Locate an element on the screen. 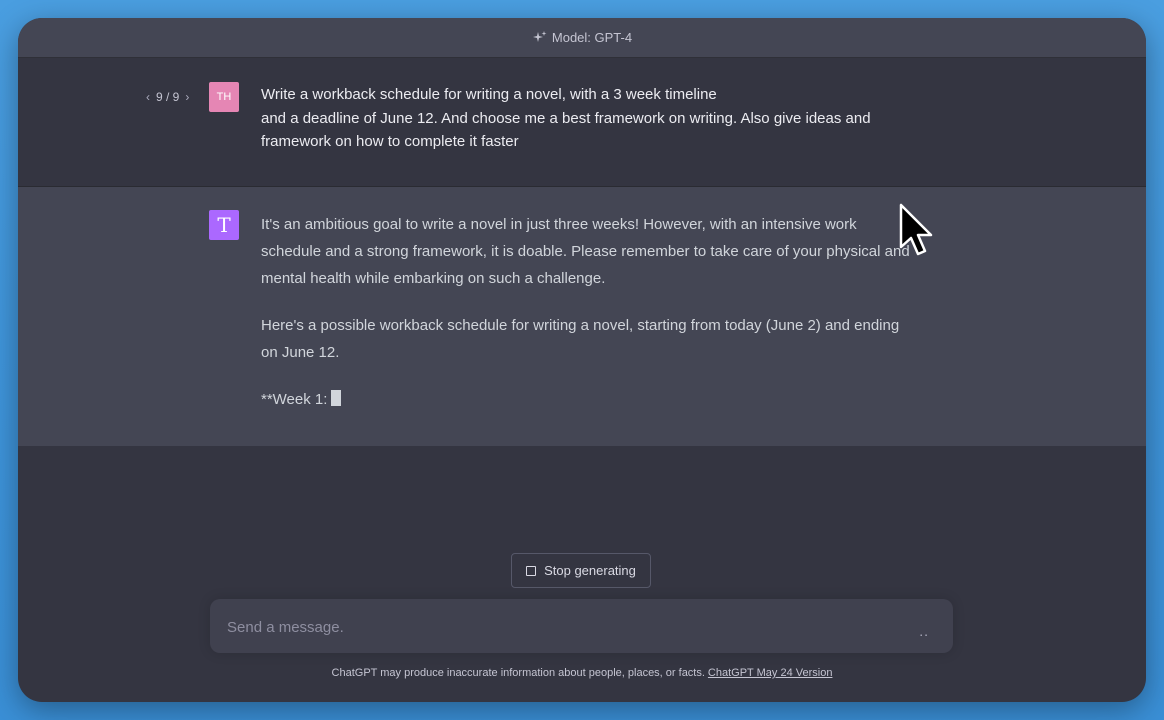 The image size is (1164, 720). user-message-line: framework on how to complete it faster is located at coordinates (390, 141).